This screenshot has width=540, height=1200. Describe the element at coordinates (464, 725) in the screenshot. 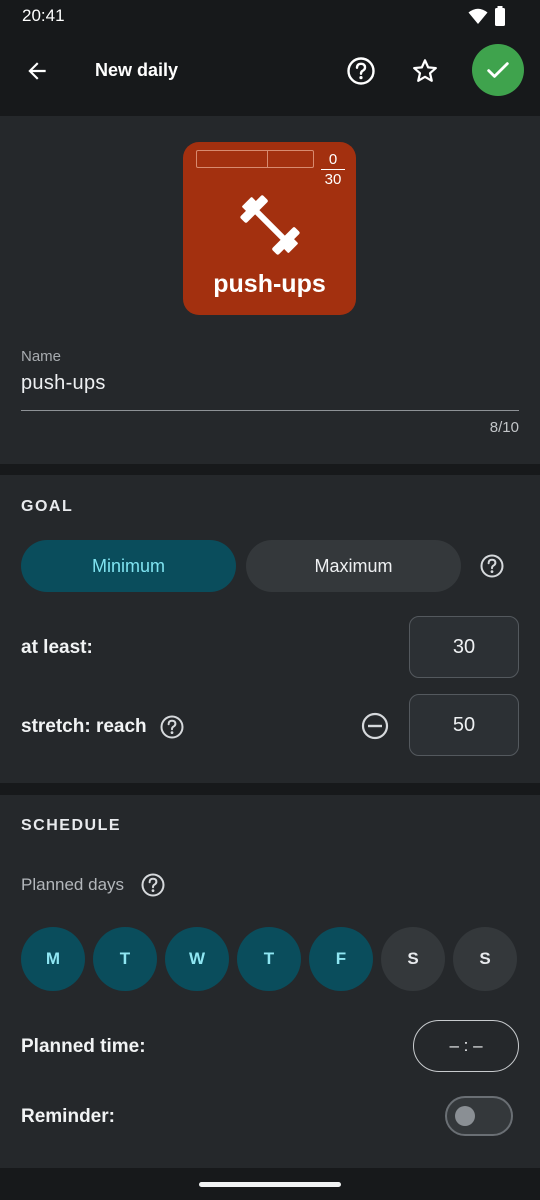

I see `stretch-input: 50` at that location.